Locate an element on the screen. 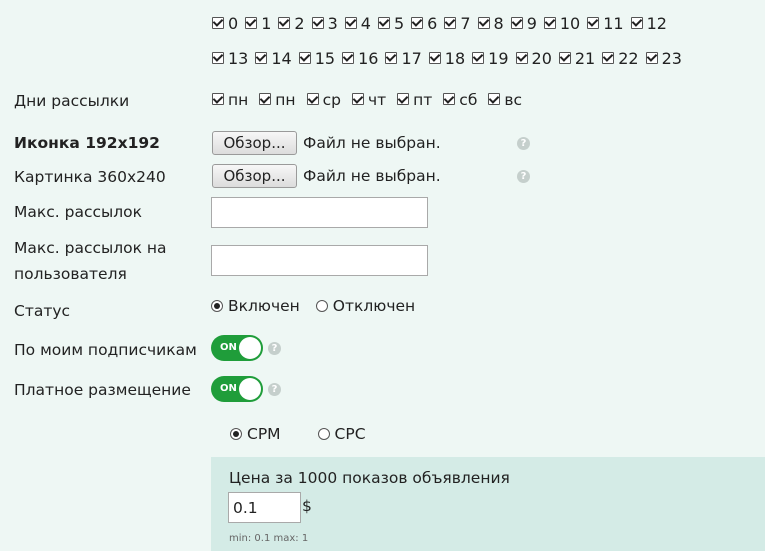  icon-file-status: Файл не выбран. is located at coordinates (372, 143).